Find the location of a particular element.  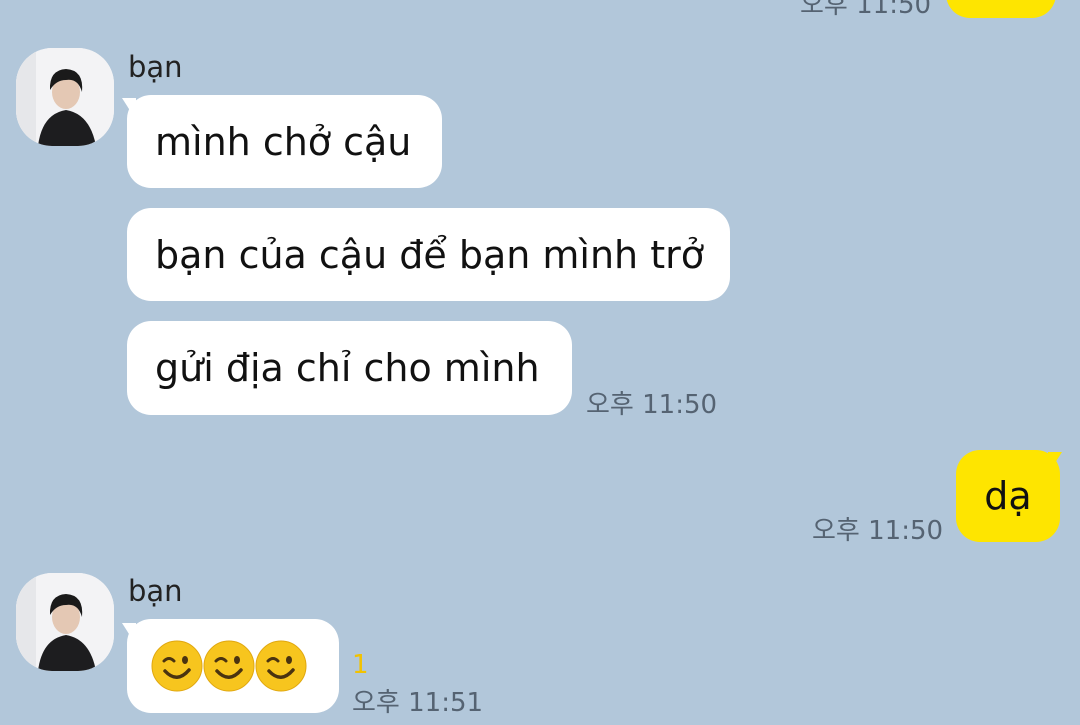

emoji-message-bubble is located at coordinates (233, 666).